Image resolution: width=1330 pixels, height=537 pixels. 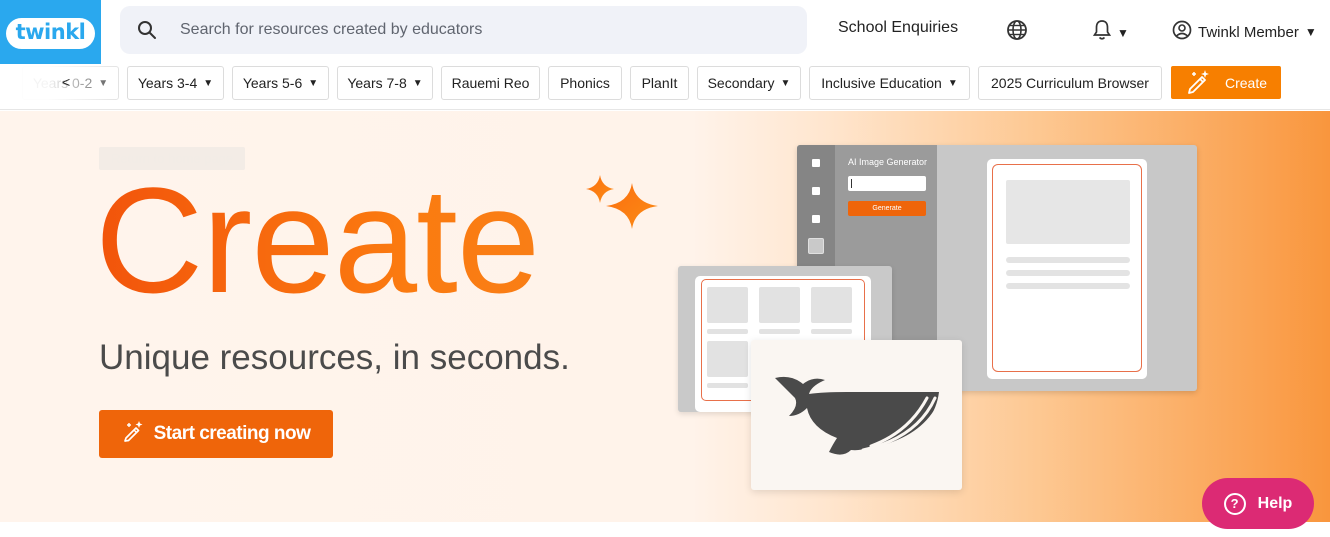 What do you see at coordinates (167, 83) in the screenshot?
I see `nav-item-label: Years 3-4` at bounding box center [167, 83].